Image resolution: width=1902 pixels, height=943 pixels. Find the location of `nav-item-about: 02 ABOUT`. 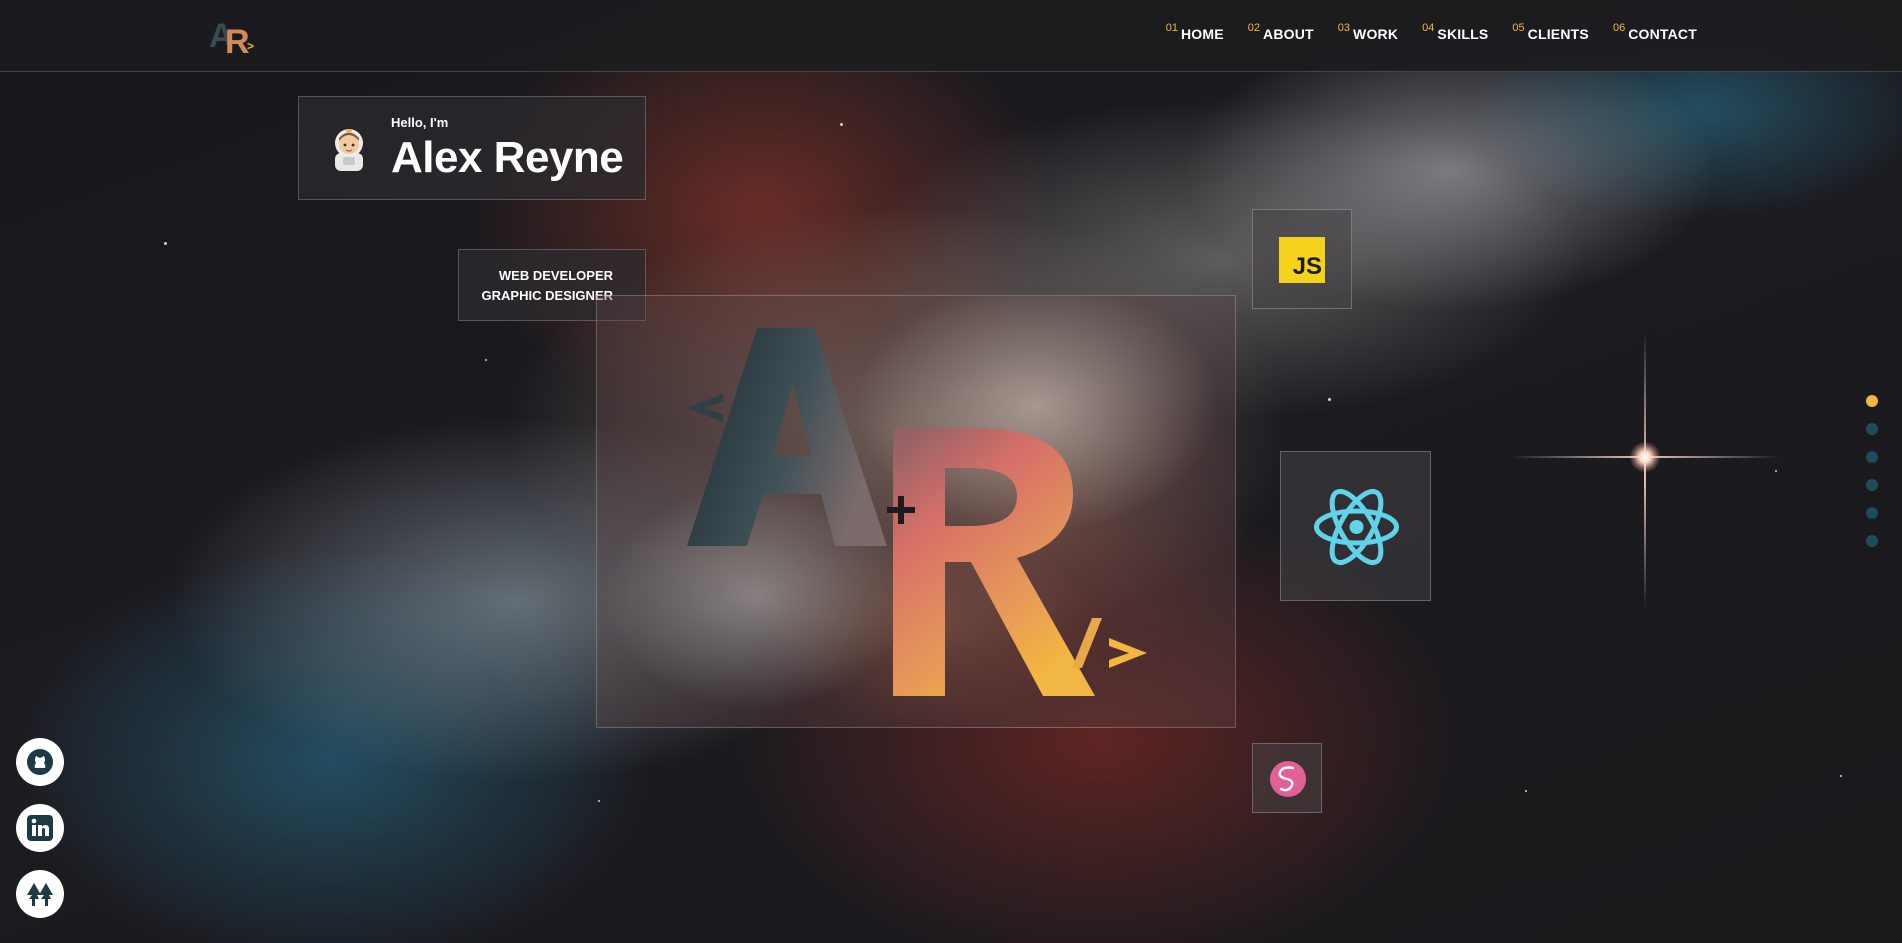

nav-item-about: 02 ABOUT is located at coordinates (1281, 35).